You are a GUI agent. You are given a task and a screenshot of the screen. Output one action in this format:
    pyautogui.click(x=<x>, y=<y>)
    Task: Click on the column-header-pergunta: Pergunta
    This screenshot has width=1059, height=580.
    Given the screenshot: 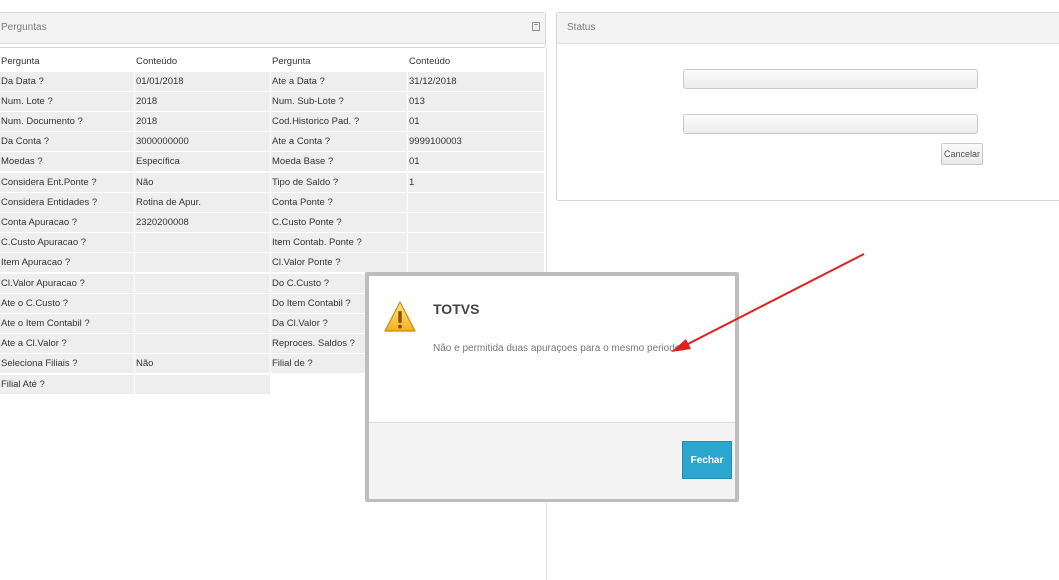 What is the action you would take?
    pyautogui.click(x=20, y=61)
    